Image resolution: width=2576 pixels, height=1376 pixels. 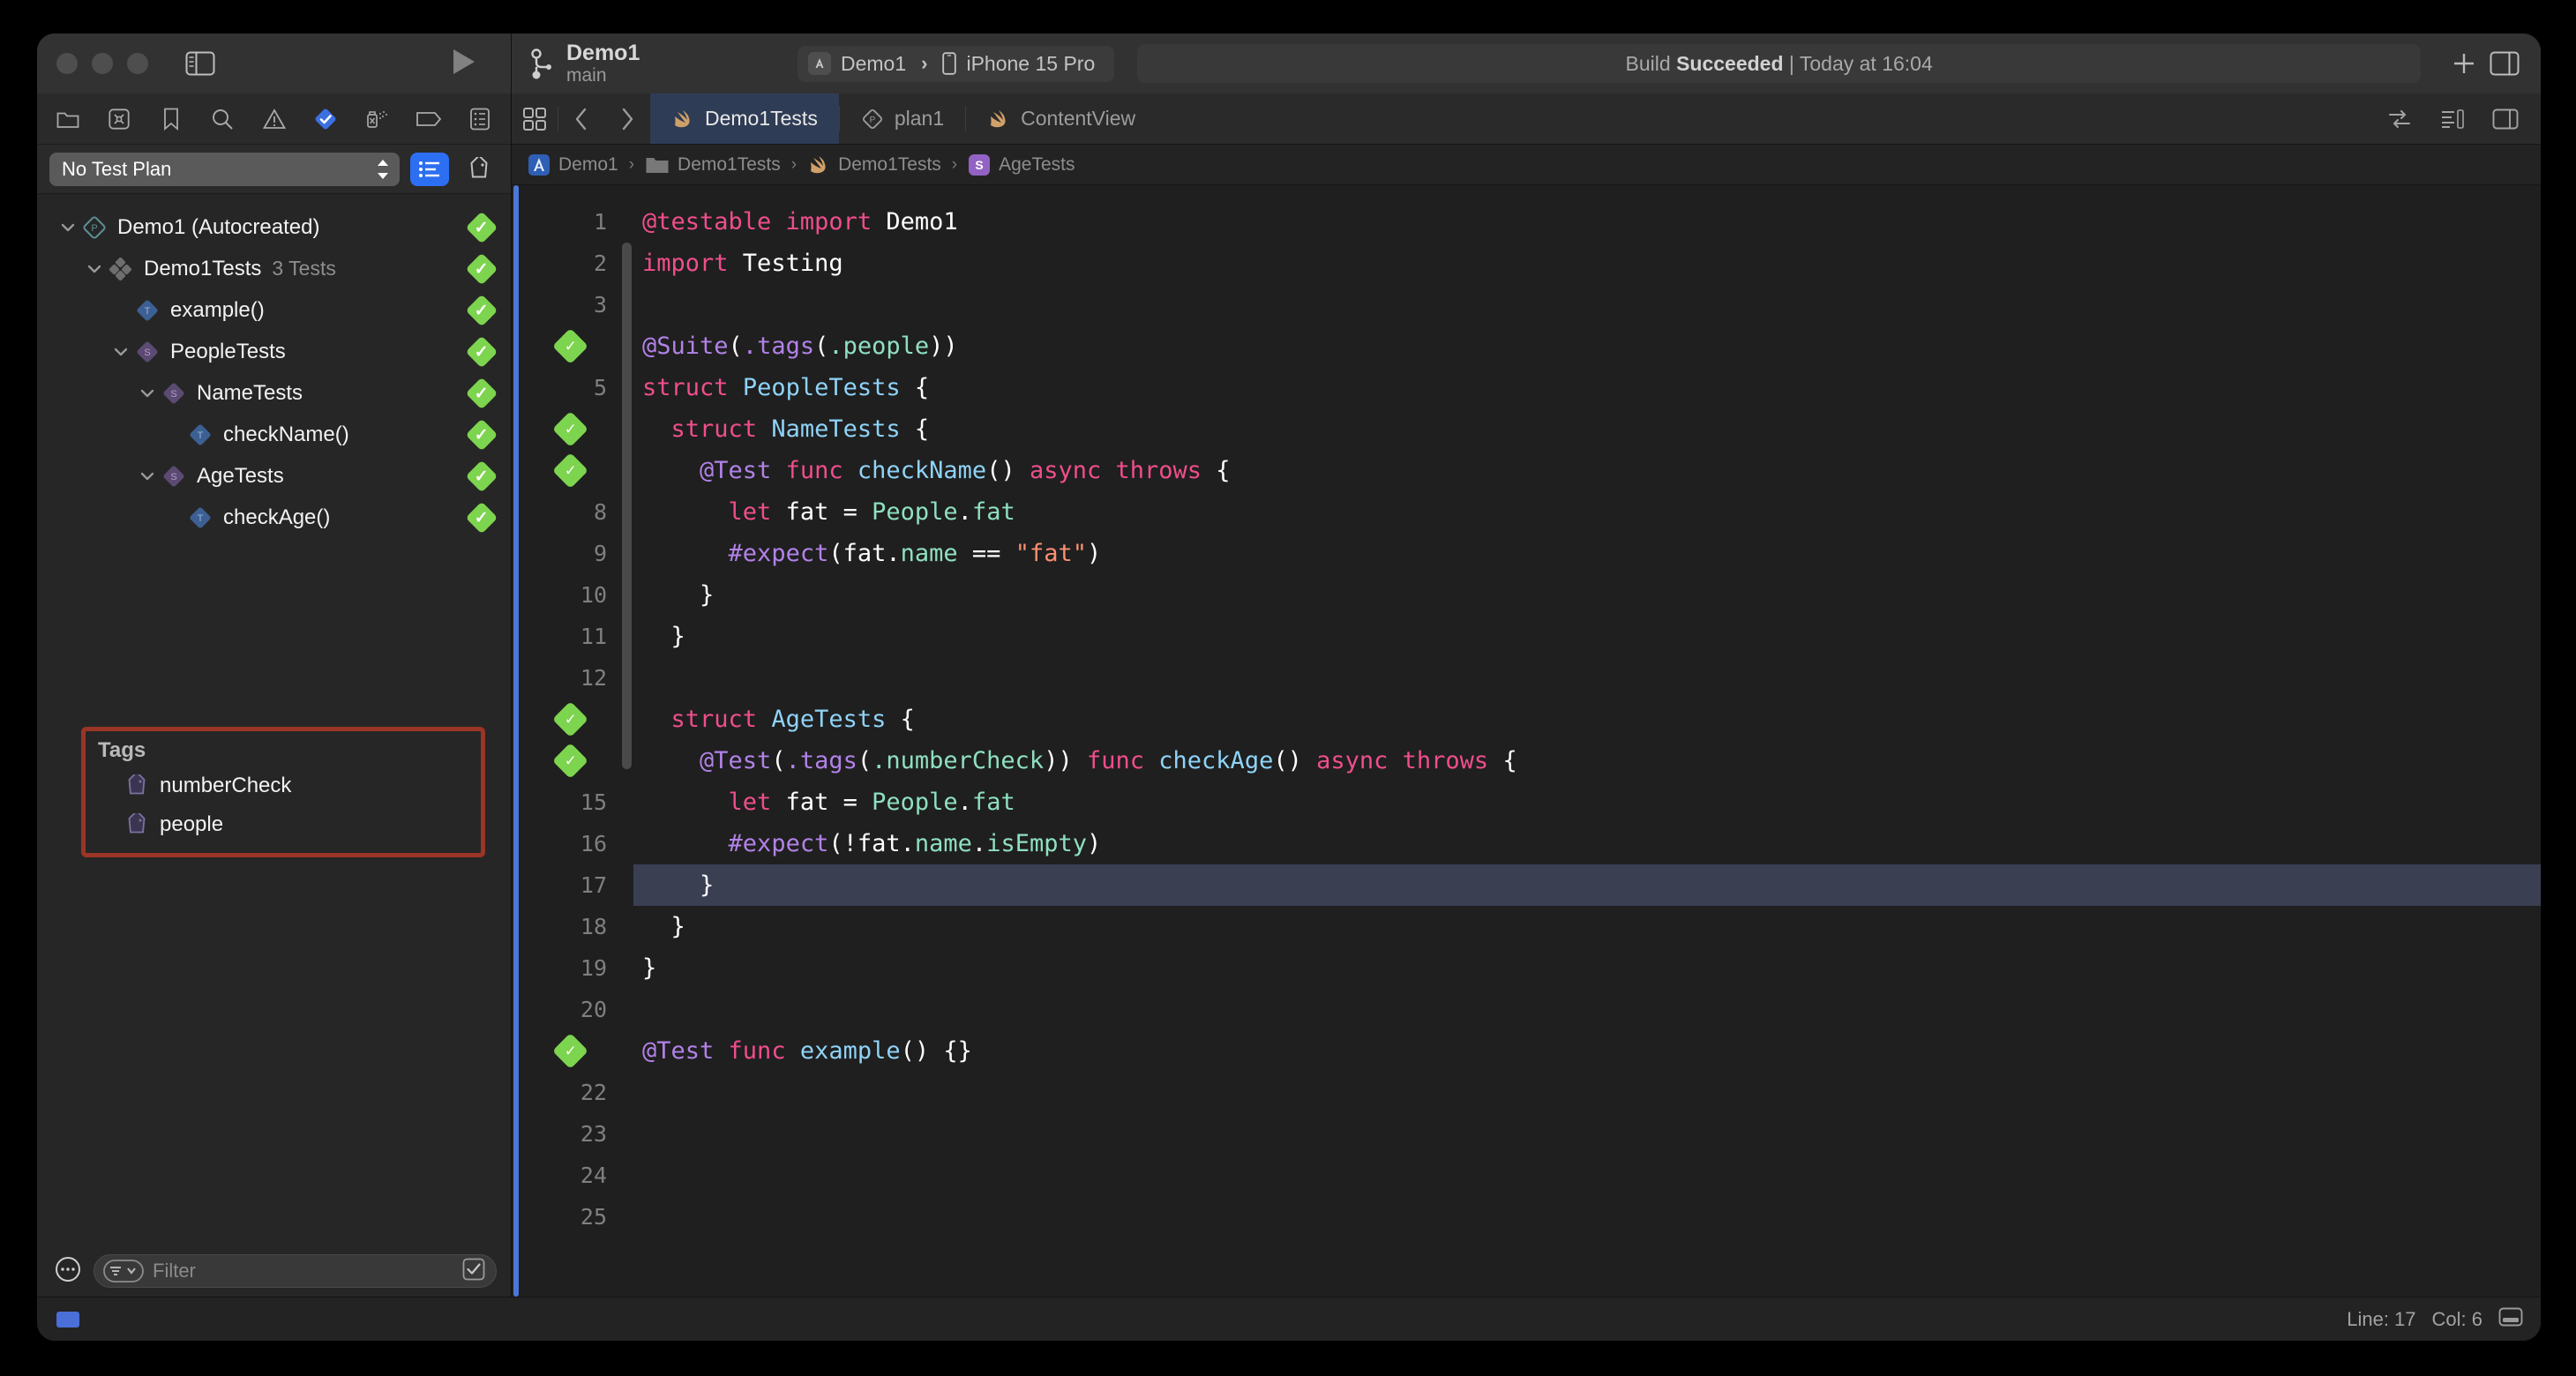 What do you see at coordinates (284, 824) in the screenshot?
I see `tag-list-item: people` at bounding box center [284, 824].